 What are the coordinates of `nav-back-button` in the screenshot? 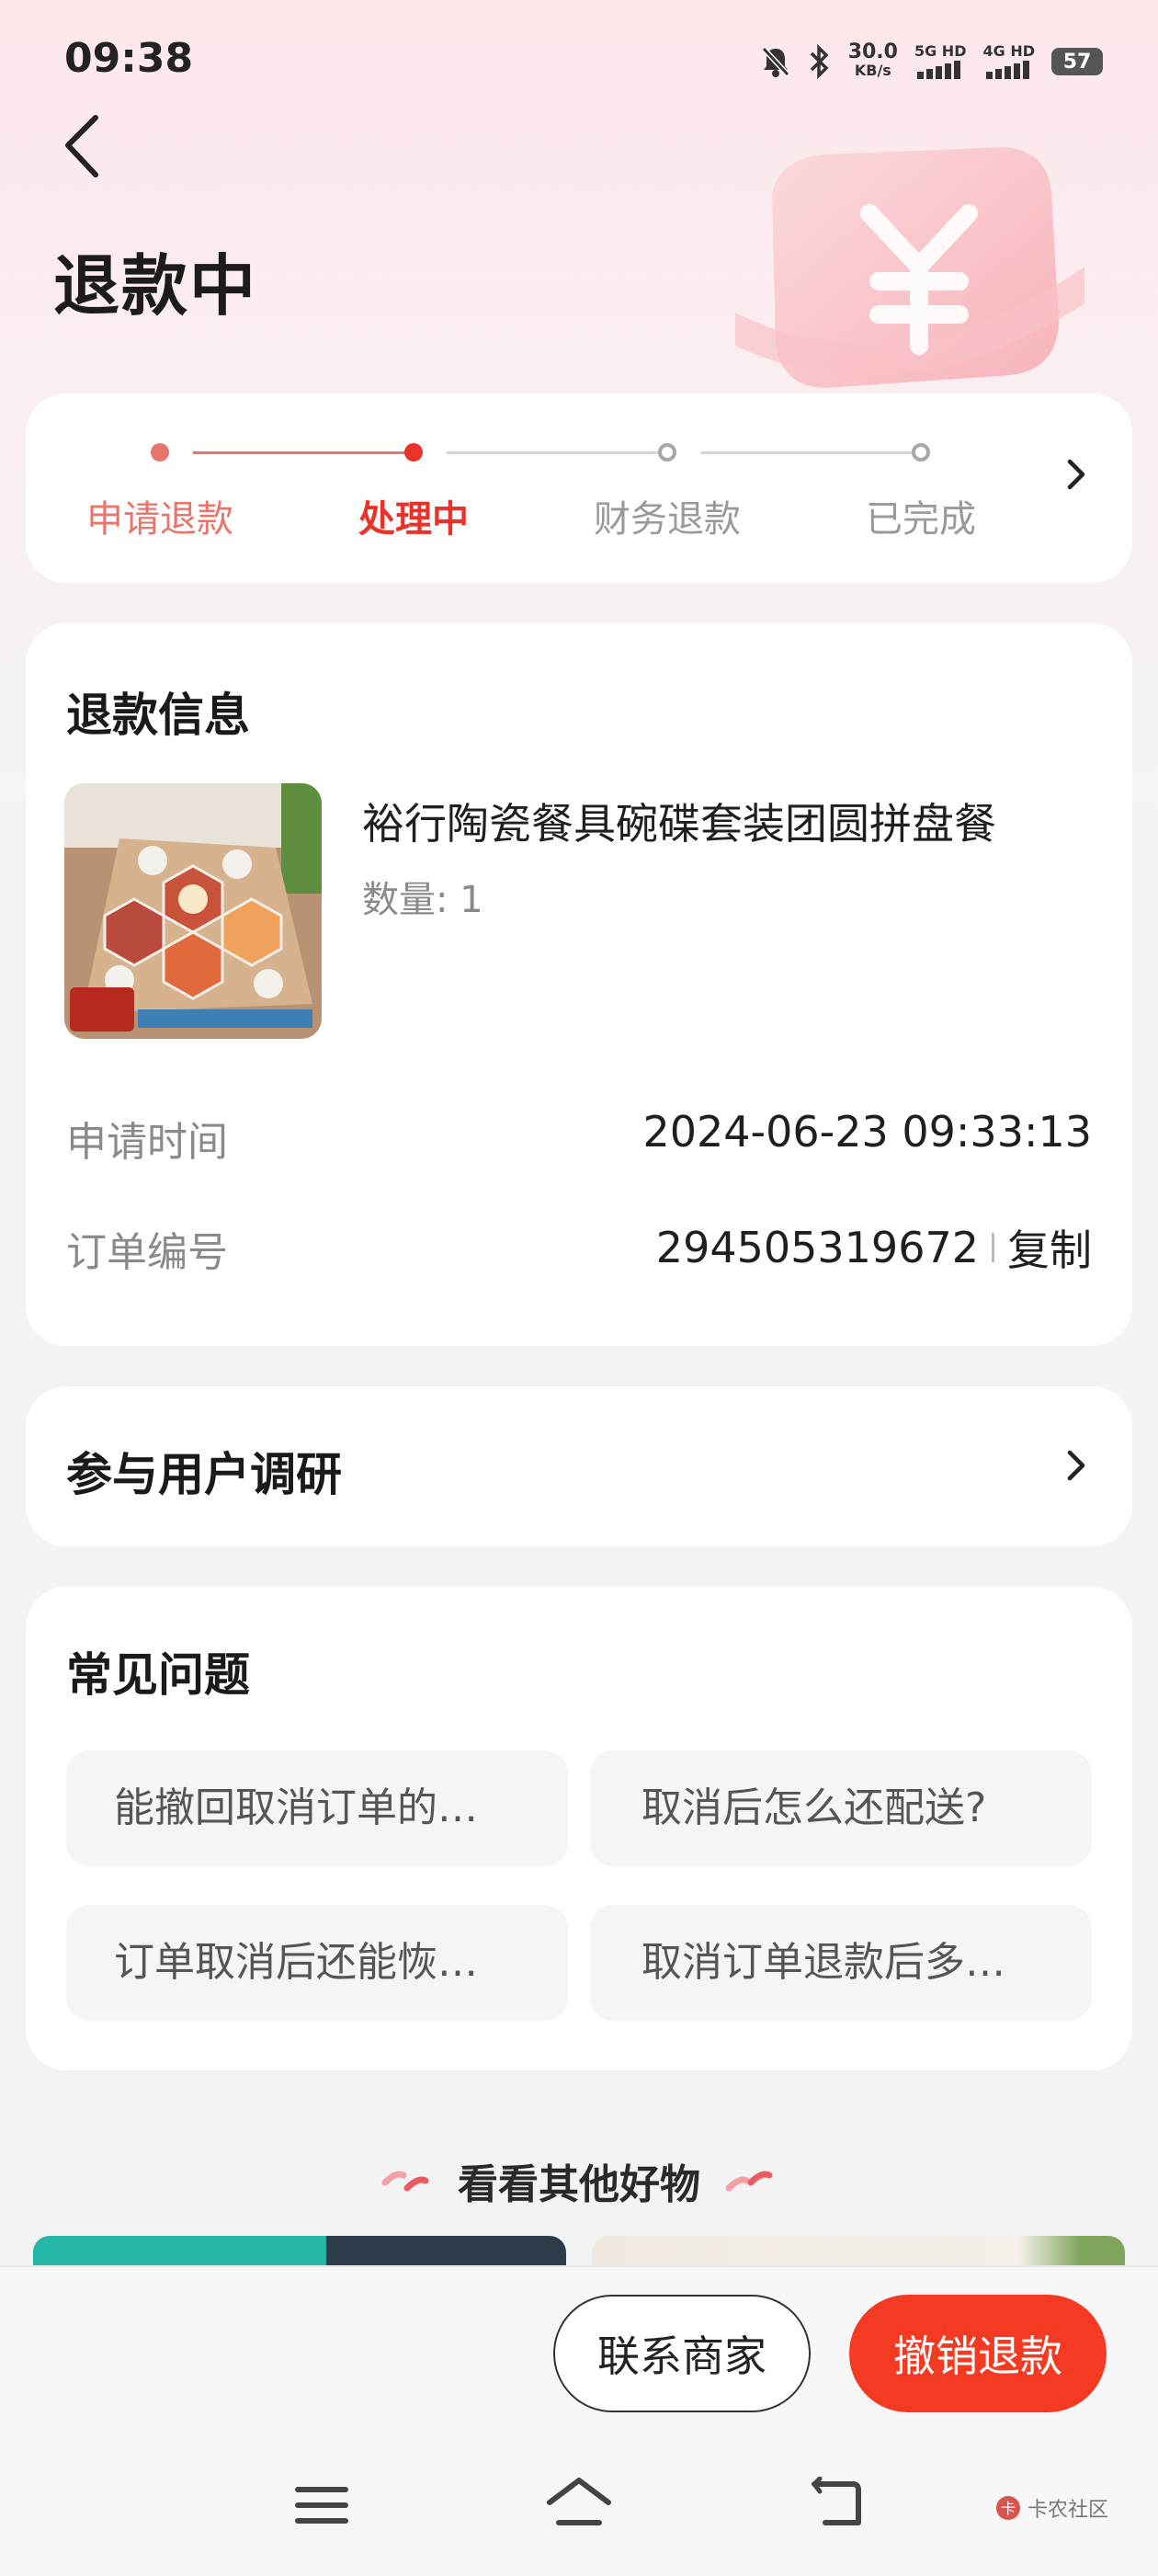 It's located at (836, 2505).